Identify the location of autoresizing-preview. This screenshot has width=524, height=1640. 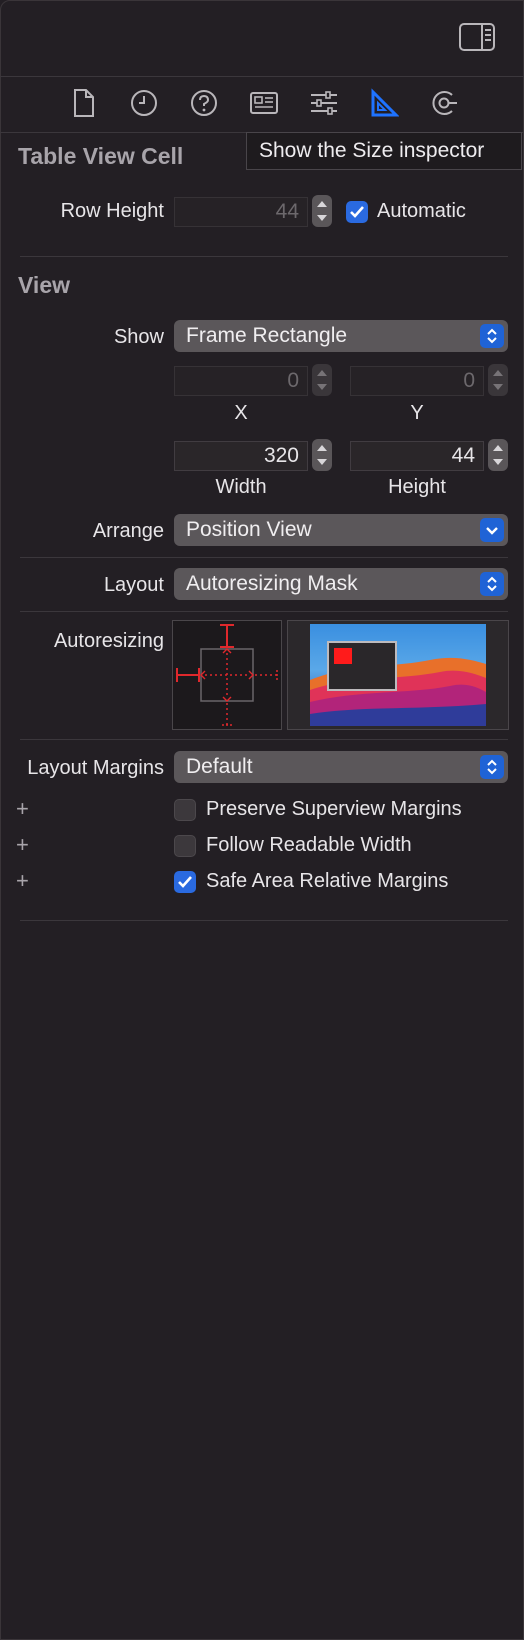
(398, 675).